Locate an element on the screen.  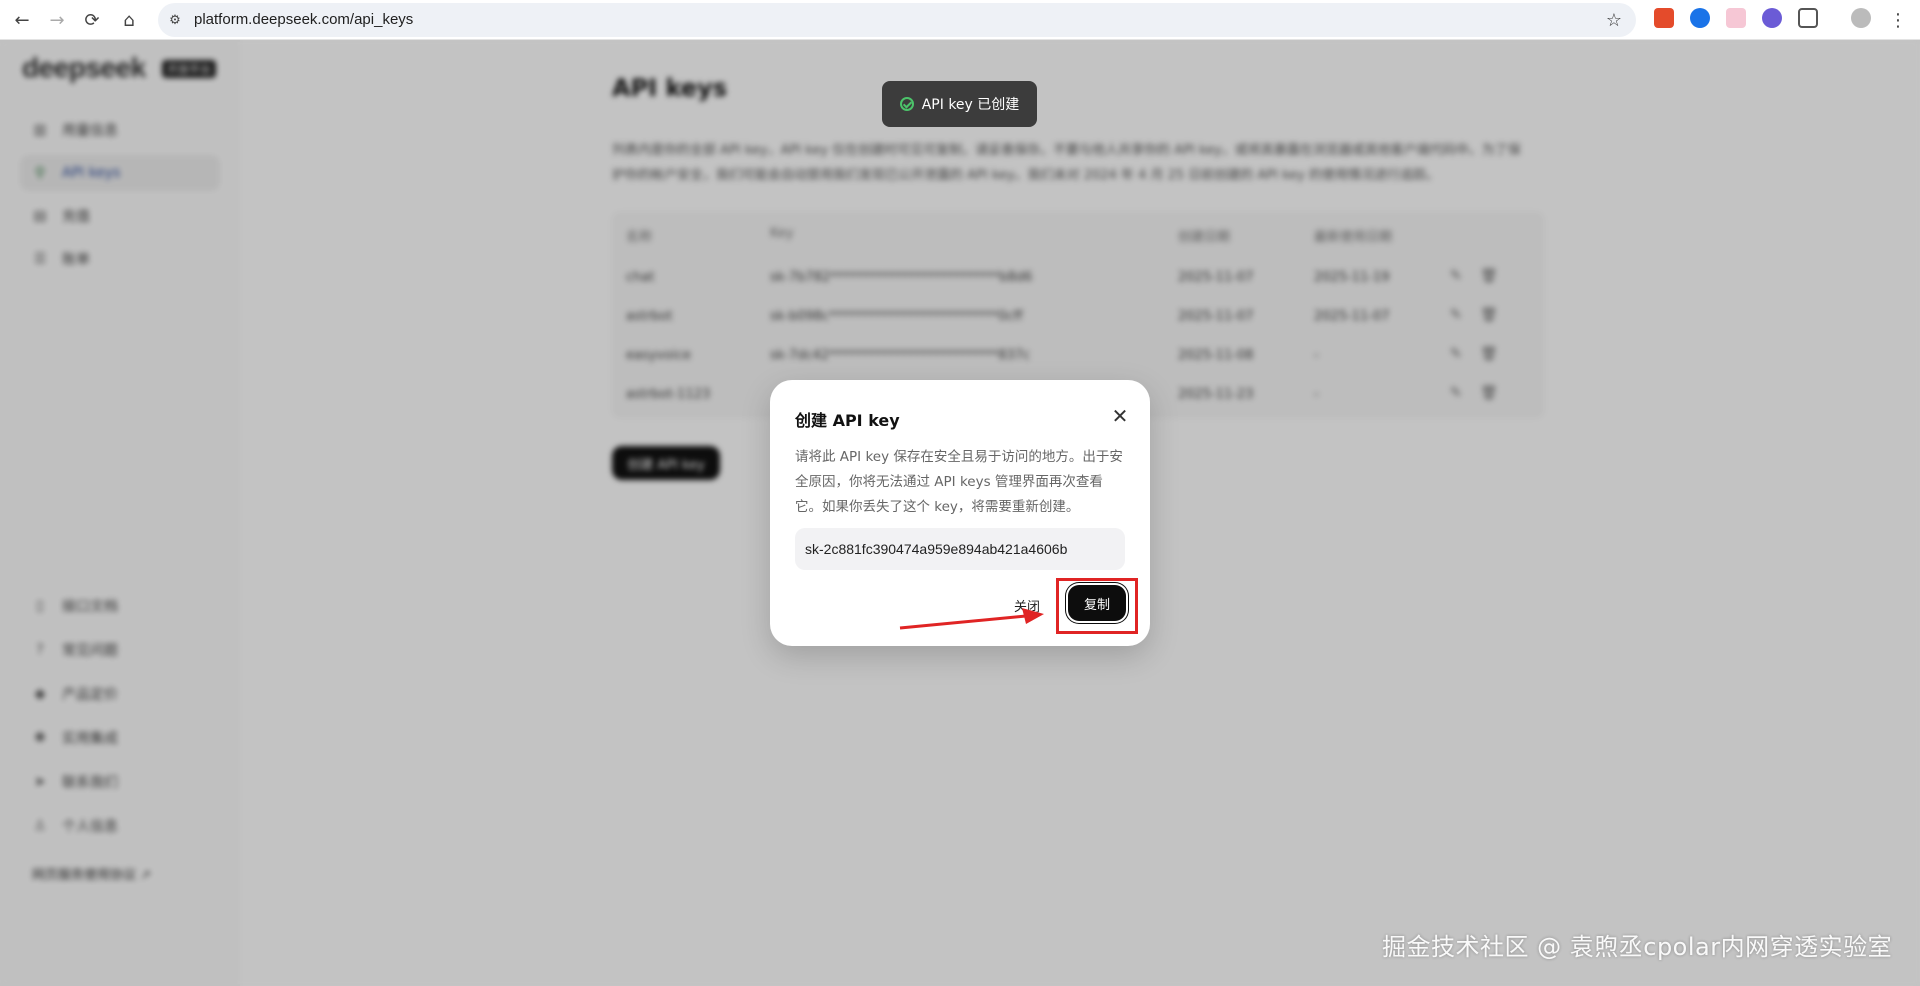
profile-avatar is located at coordinates (1861, 18).